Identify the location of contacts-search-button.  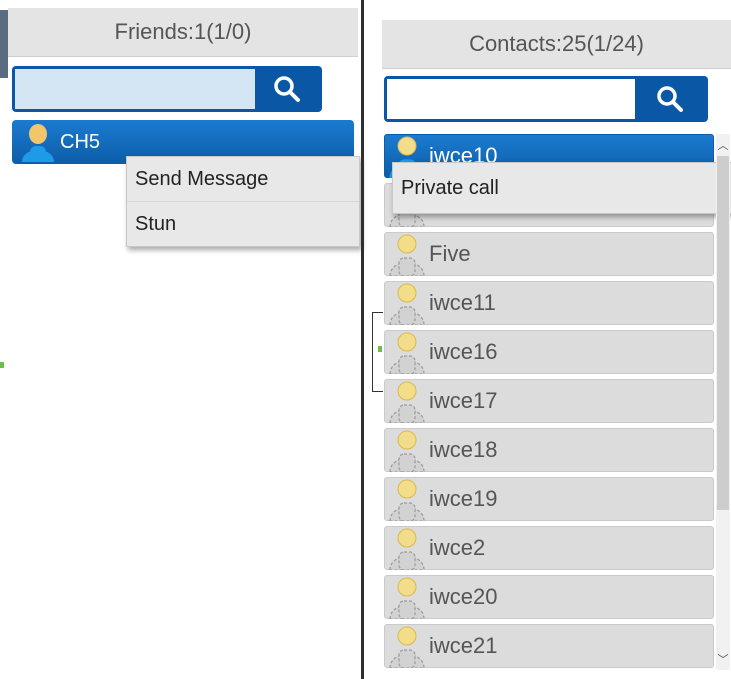
(670, 99).